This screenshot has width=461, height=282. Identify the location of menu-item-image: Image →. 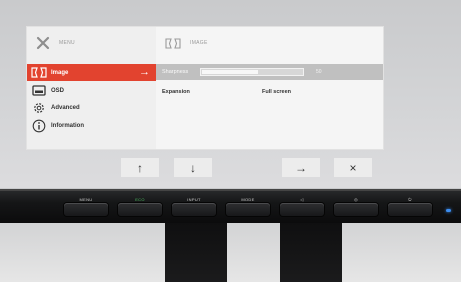
(91, 72).